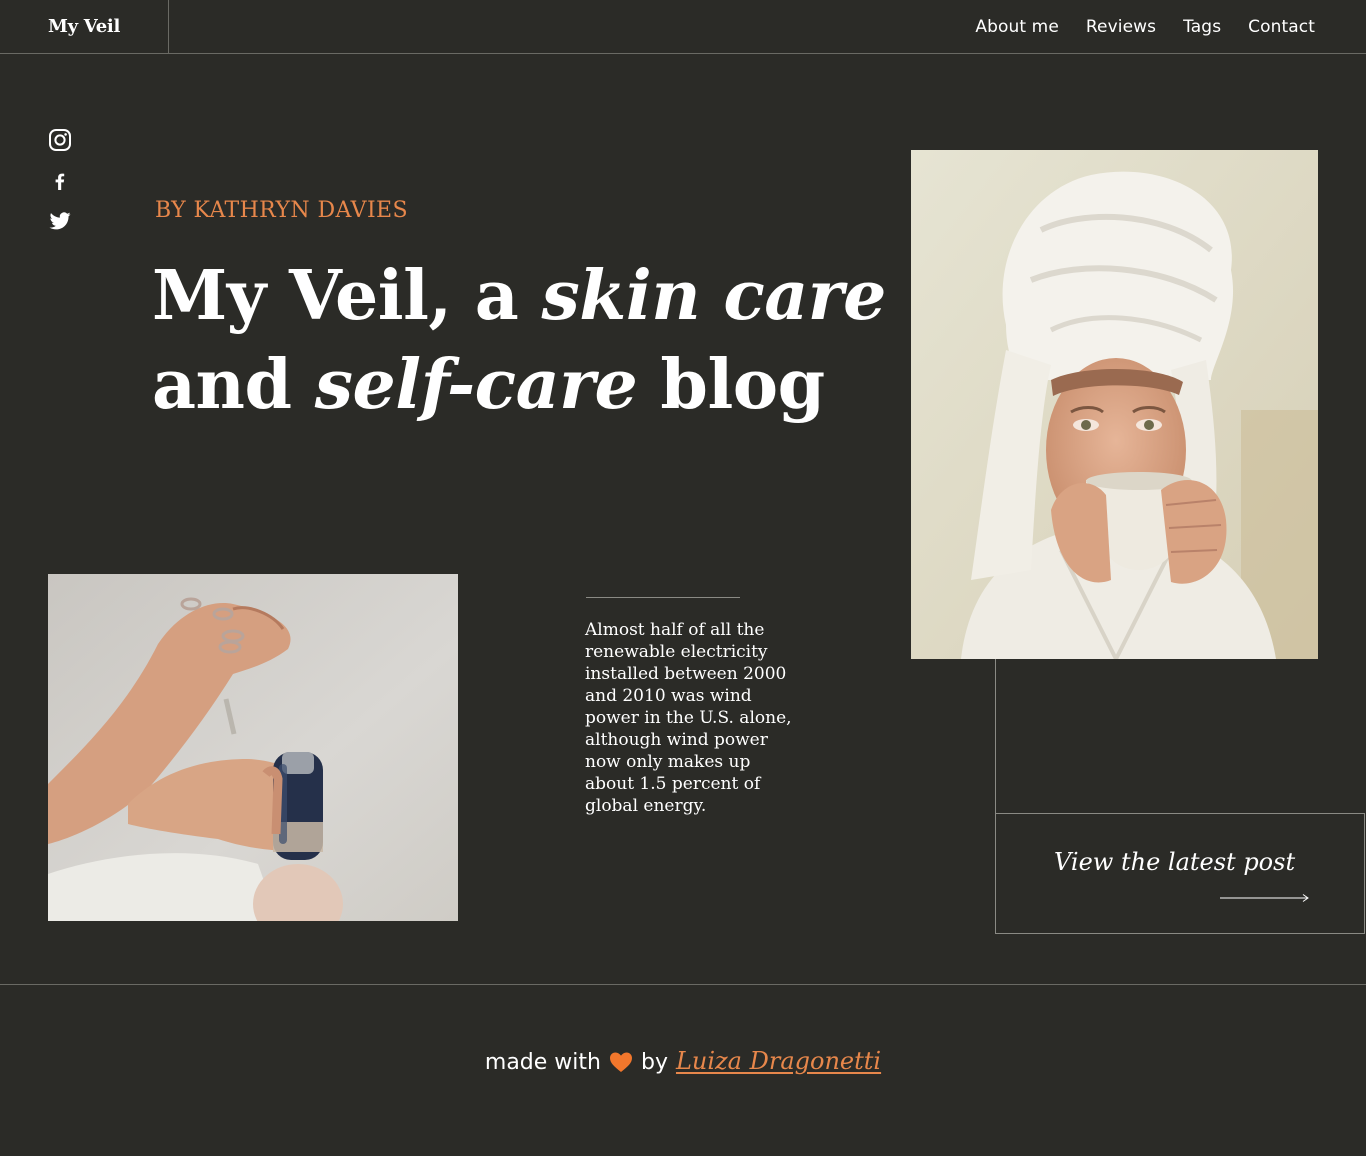 The width and height of the screenshot is (1366, 1156). I want to click on instagram-icon, so click(60, 140).